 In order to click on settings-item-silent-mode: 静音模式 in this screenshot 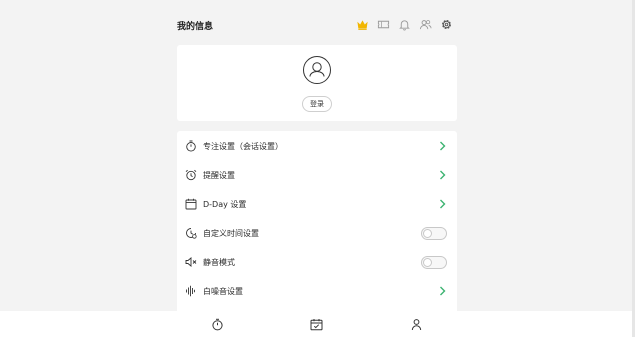, I will do `click(317, 262)`.